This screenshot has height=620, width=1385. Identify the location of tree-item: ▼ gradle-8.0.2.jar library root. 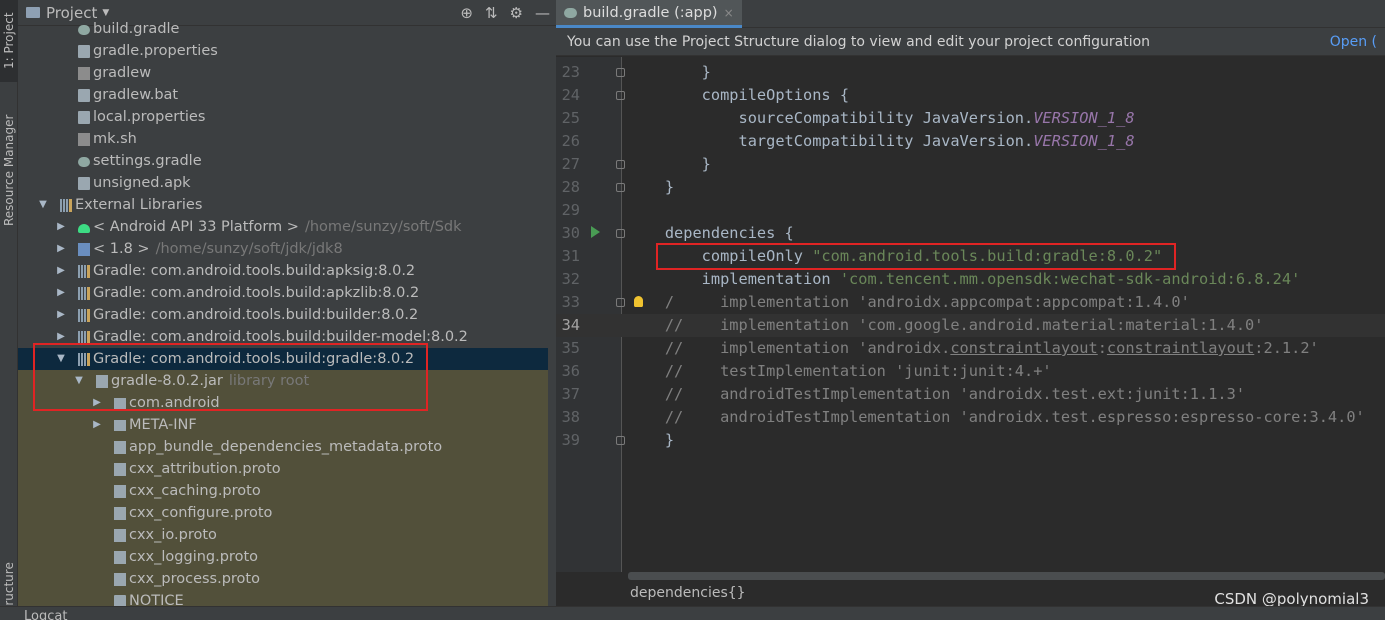
(283, 381).